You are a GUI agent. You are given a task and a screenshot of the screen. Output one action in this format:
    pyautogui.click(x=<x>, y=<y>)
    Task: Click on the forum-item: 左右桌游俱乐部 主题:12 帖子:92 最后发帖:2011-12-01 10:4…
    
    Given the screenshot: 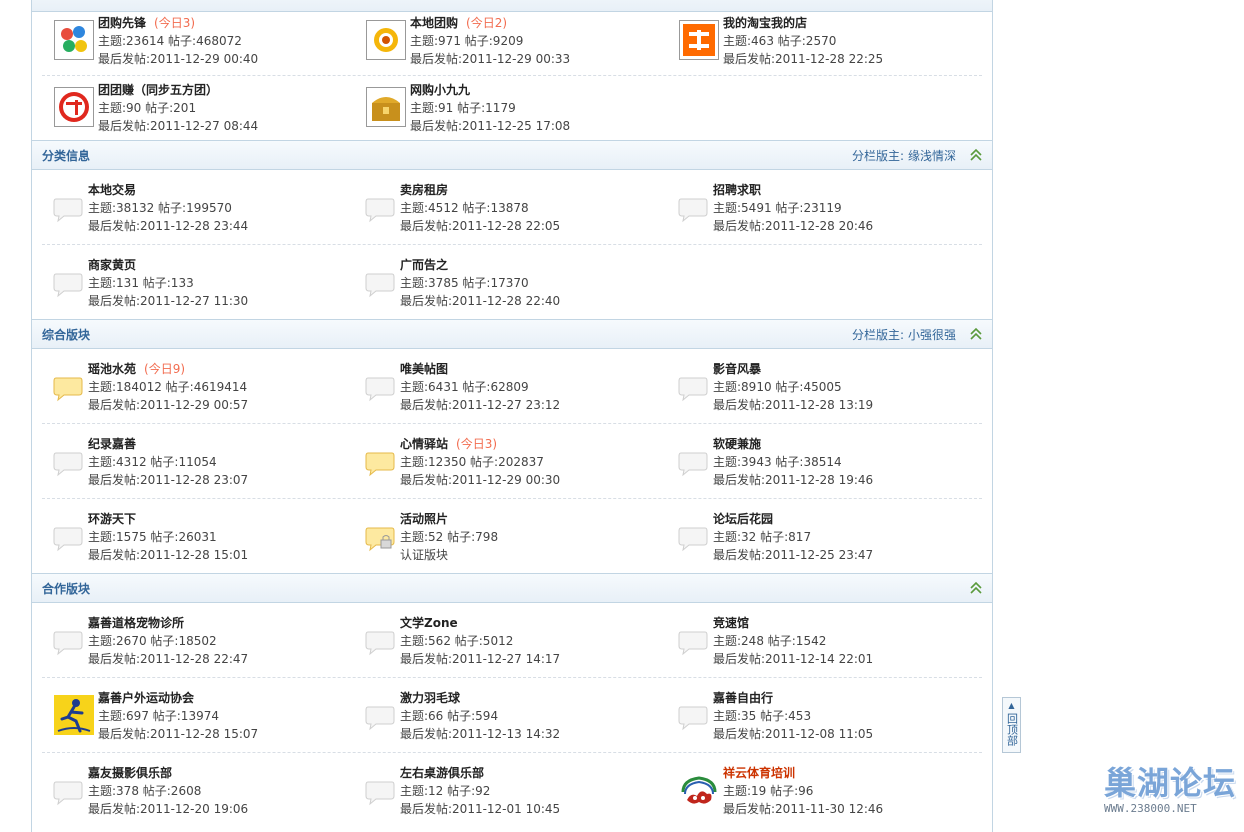 What is the action you would take?
    pyautogui.click(x=504, y=797)
    